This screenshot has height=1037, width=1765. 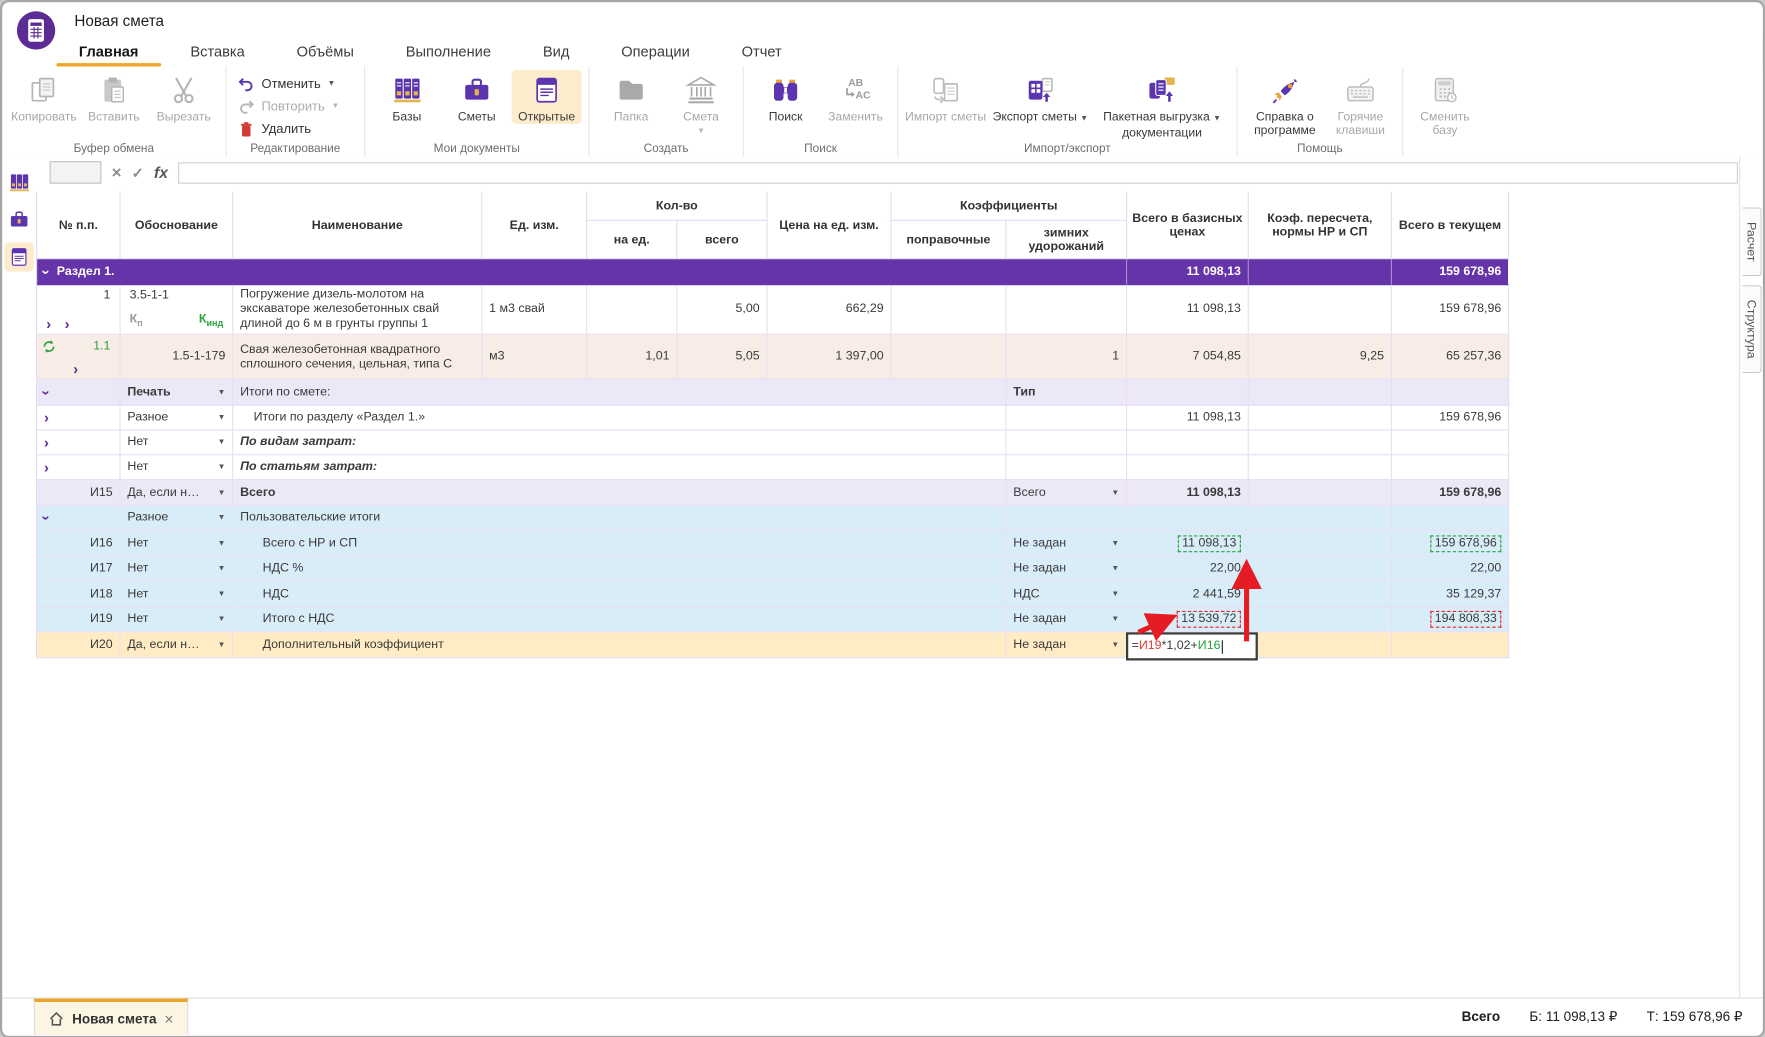 I want to click on i19-type-dropdown: Не задан ▼, so click(x=1066, y=619).